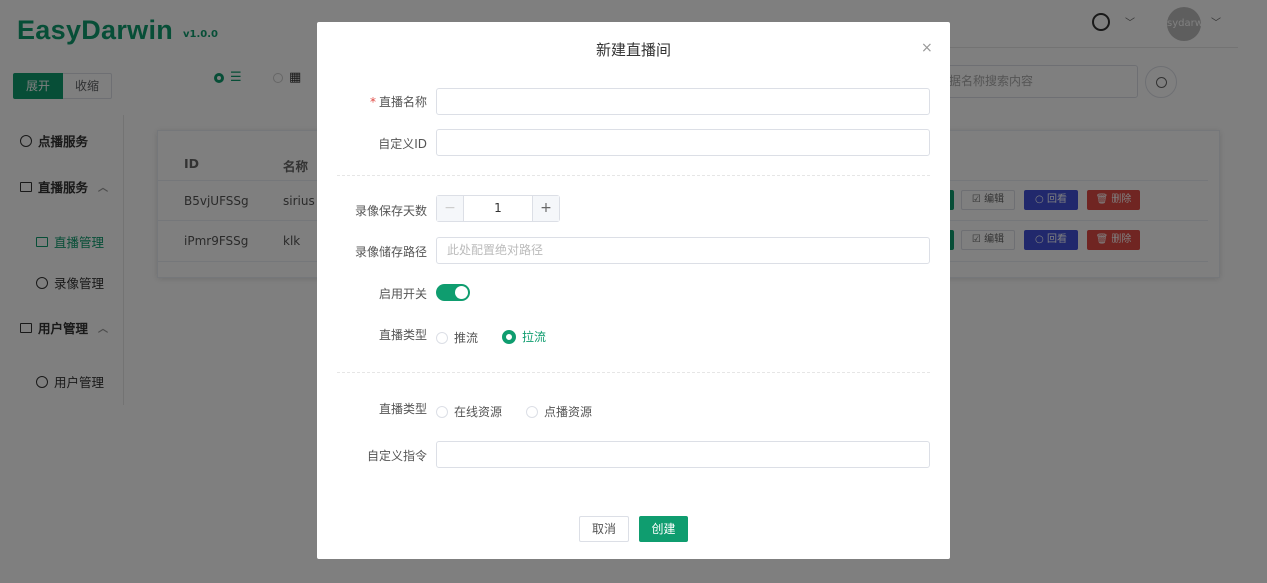 The height and width of the screenshot is (583, 1267). I want to click on radio-label: 拉流, so click(534, 337).